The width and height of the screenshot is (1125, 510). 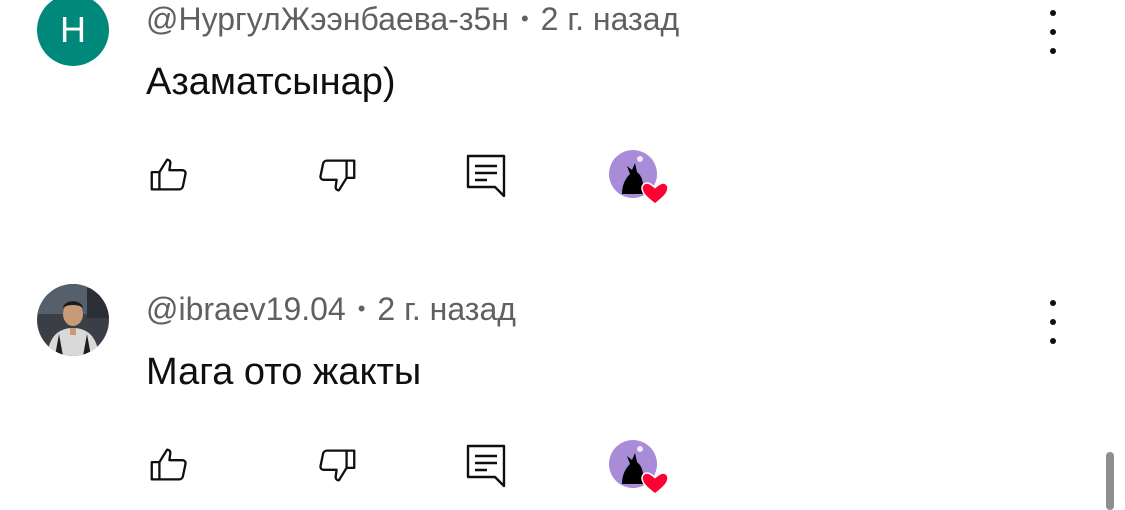 I want to click on author-avatar: Н, so click(x=73, y=33).